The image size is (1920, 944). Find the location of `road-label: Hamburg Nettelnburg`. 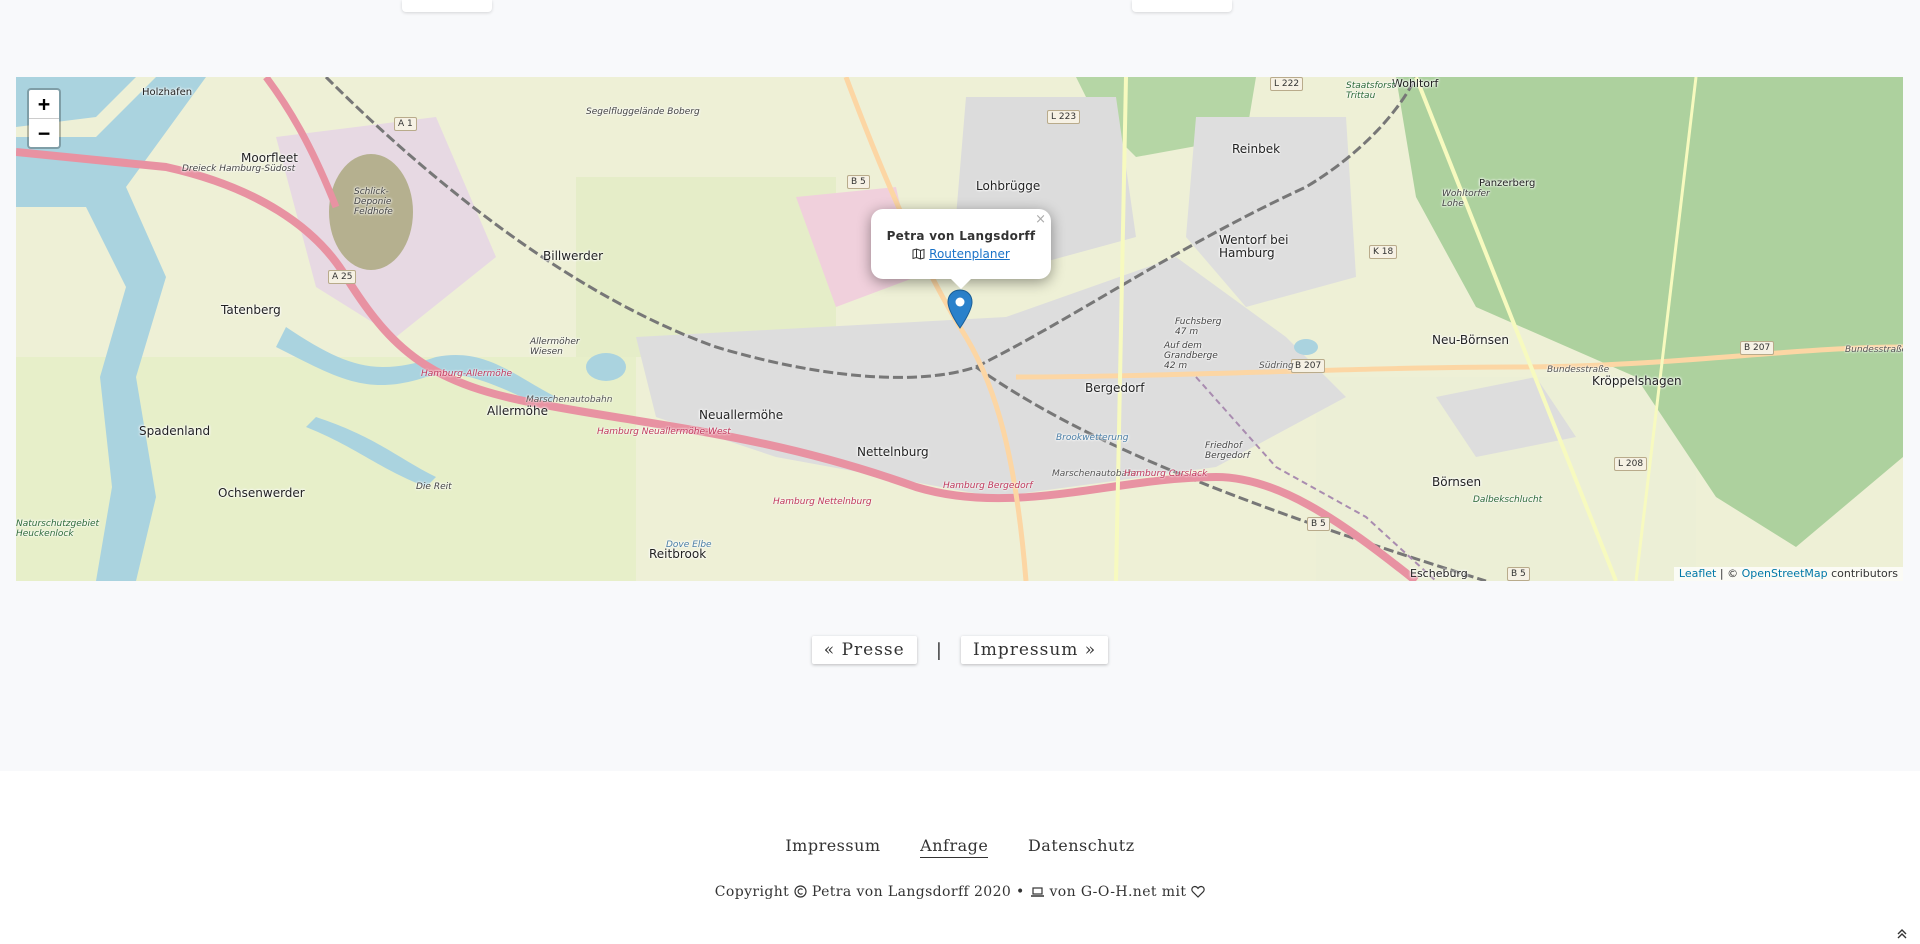

road-label: Hamburg Nettelnburg is located at coordinates (822, 502).